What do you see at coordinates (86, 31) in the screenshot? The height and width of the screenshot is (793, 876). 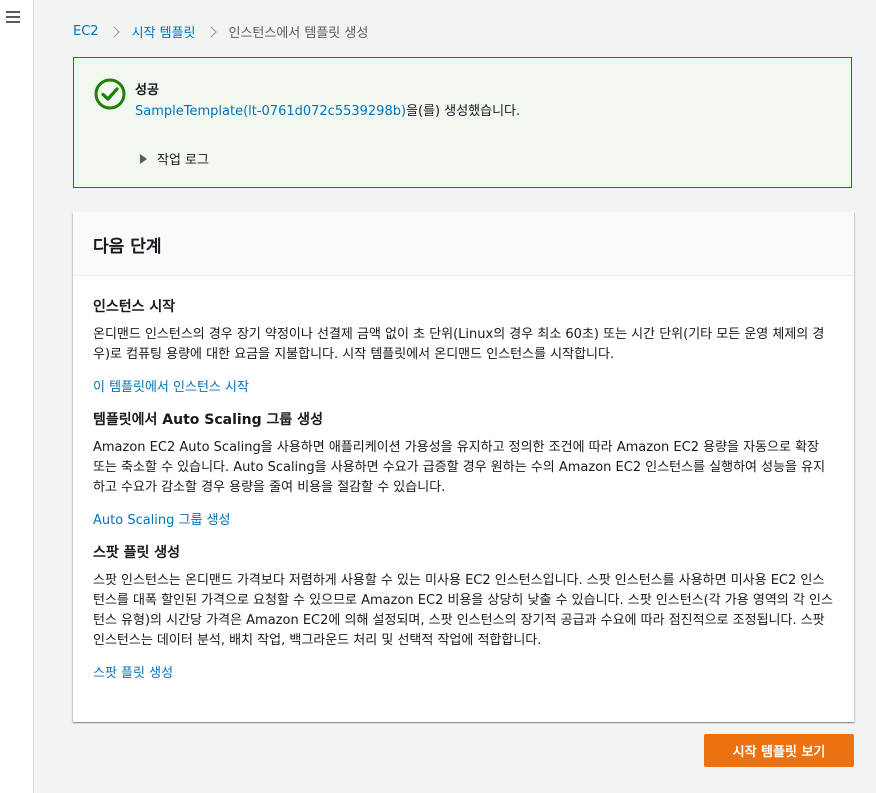 I see `breadcrumb-ec2: EC2` at bounding box center [86, 31].